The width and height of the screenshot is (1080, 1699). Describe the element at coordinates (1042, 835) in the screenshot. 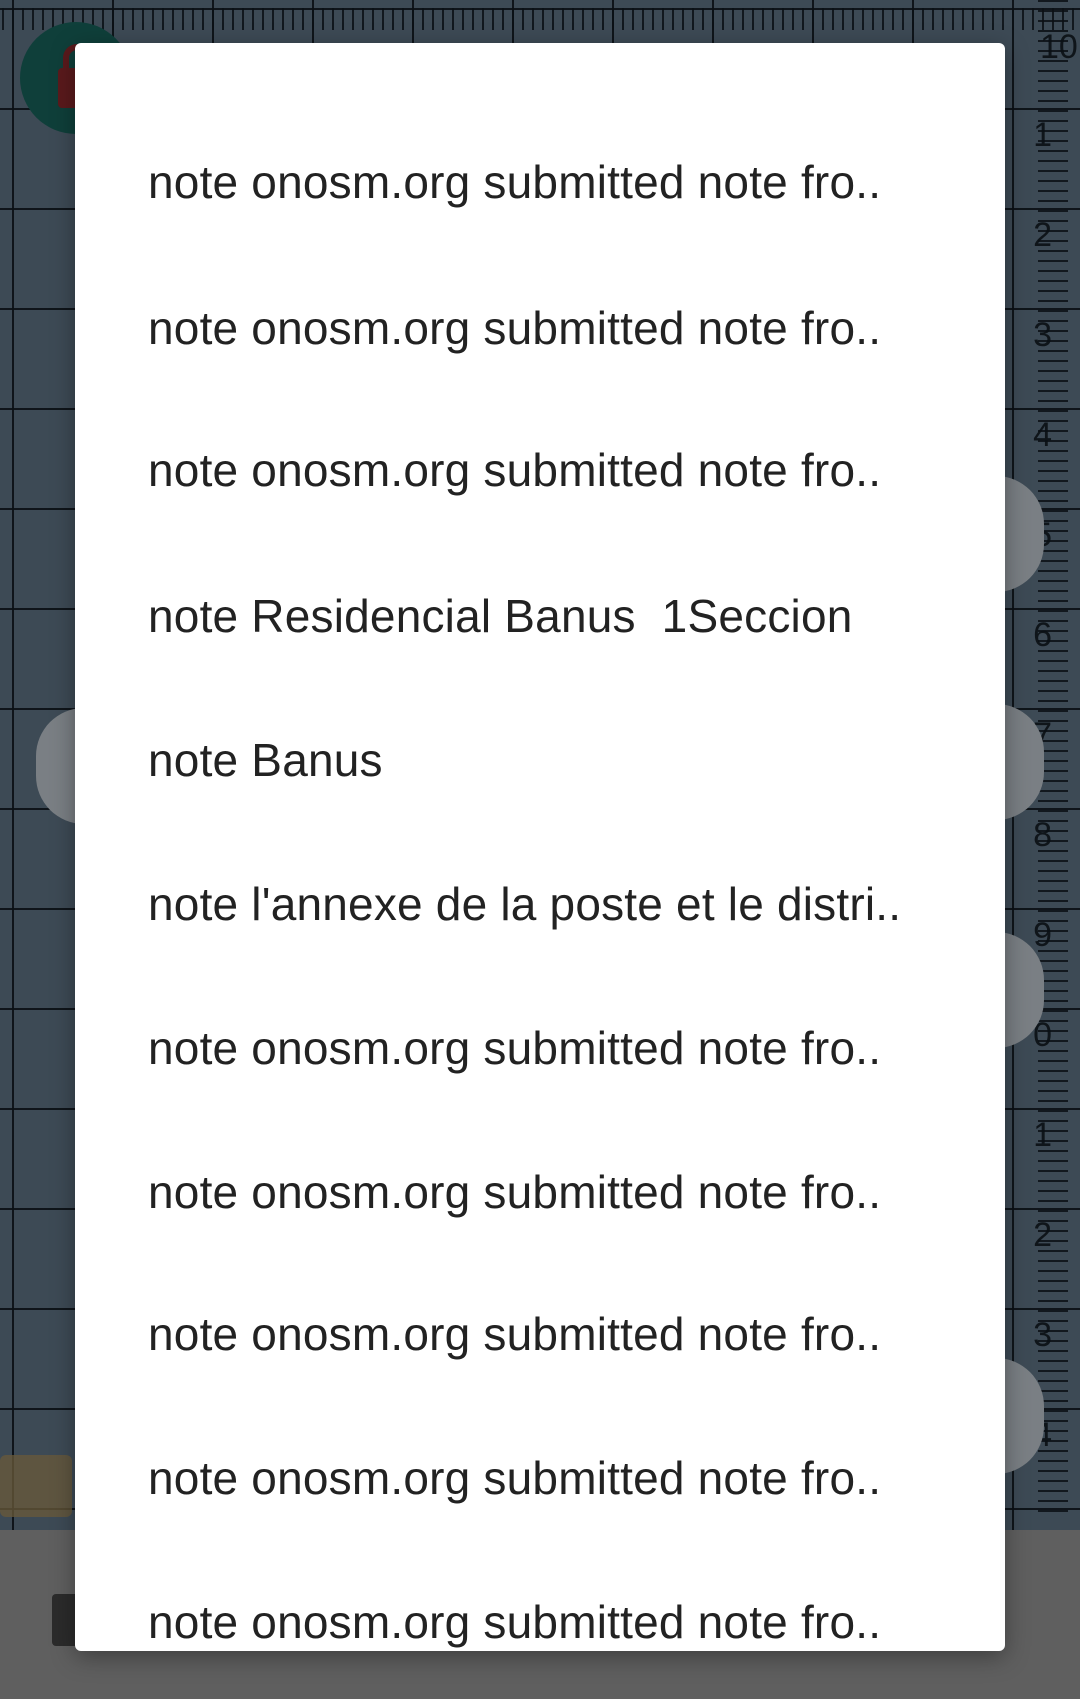

I see `ruler-right-label: 8` at that location.